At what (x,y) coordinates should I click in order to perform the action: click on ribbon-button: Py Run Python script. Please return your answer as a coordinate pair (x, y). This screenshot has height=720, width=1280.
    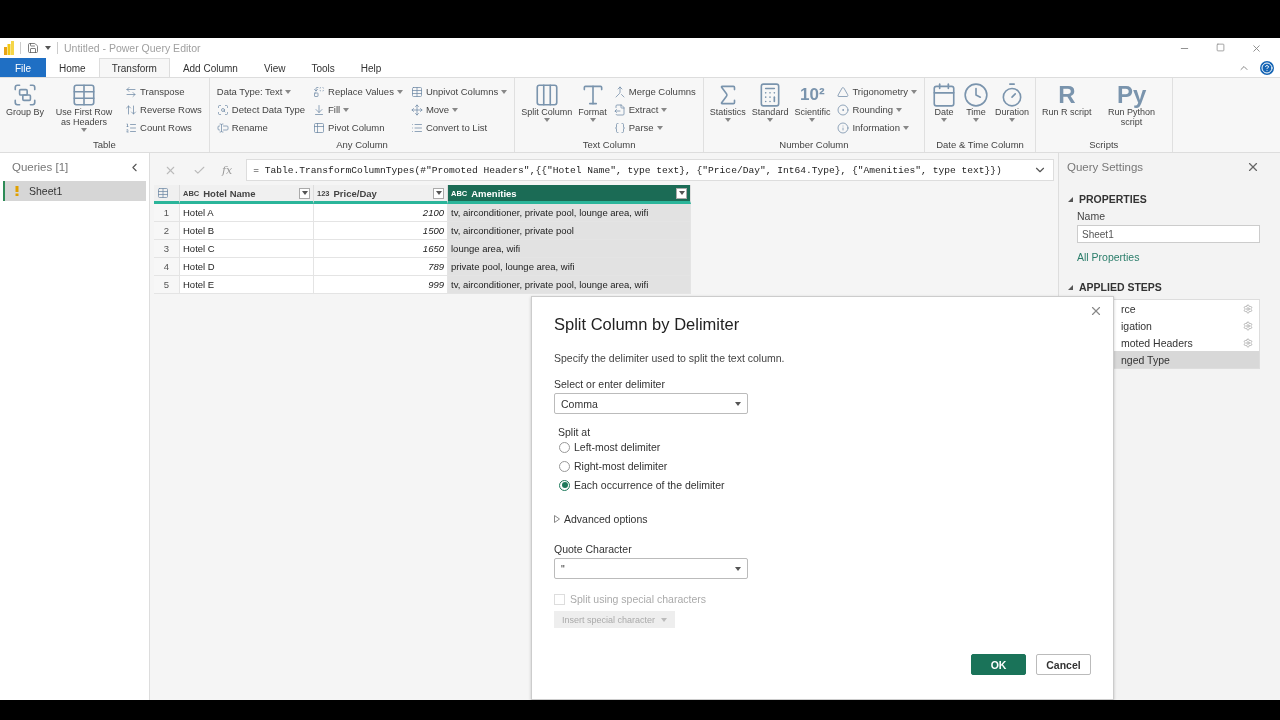
    Looking at the image, I should click on (1131, 110).